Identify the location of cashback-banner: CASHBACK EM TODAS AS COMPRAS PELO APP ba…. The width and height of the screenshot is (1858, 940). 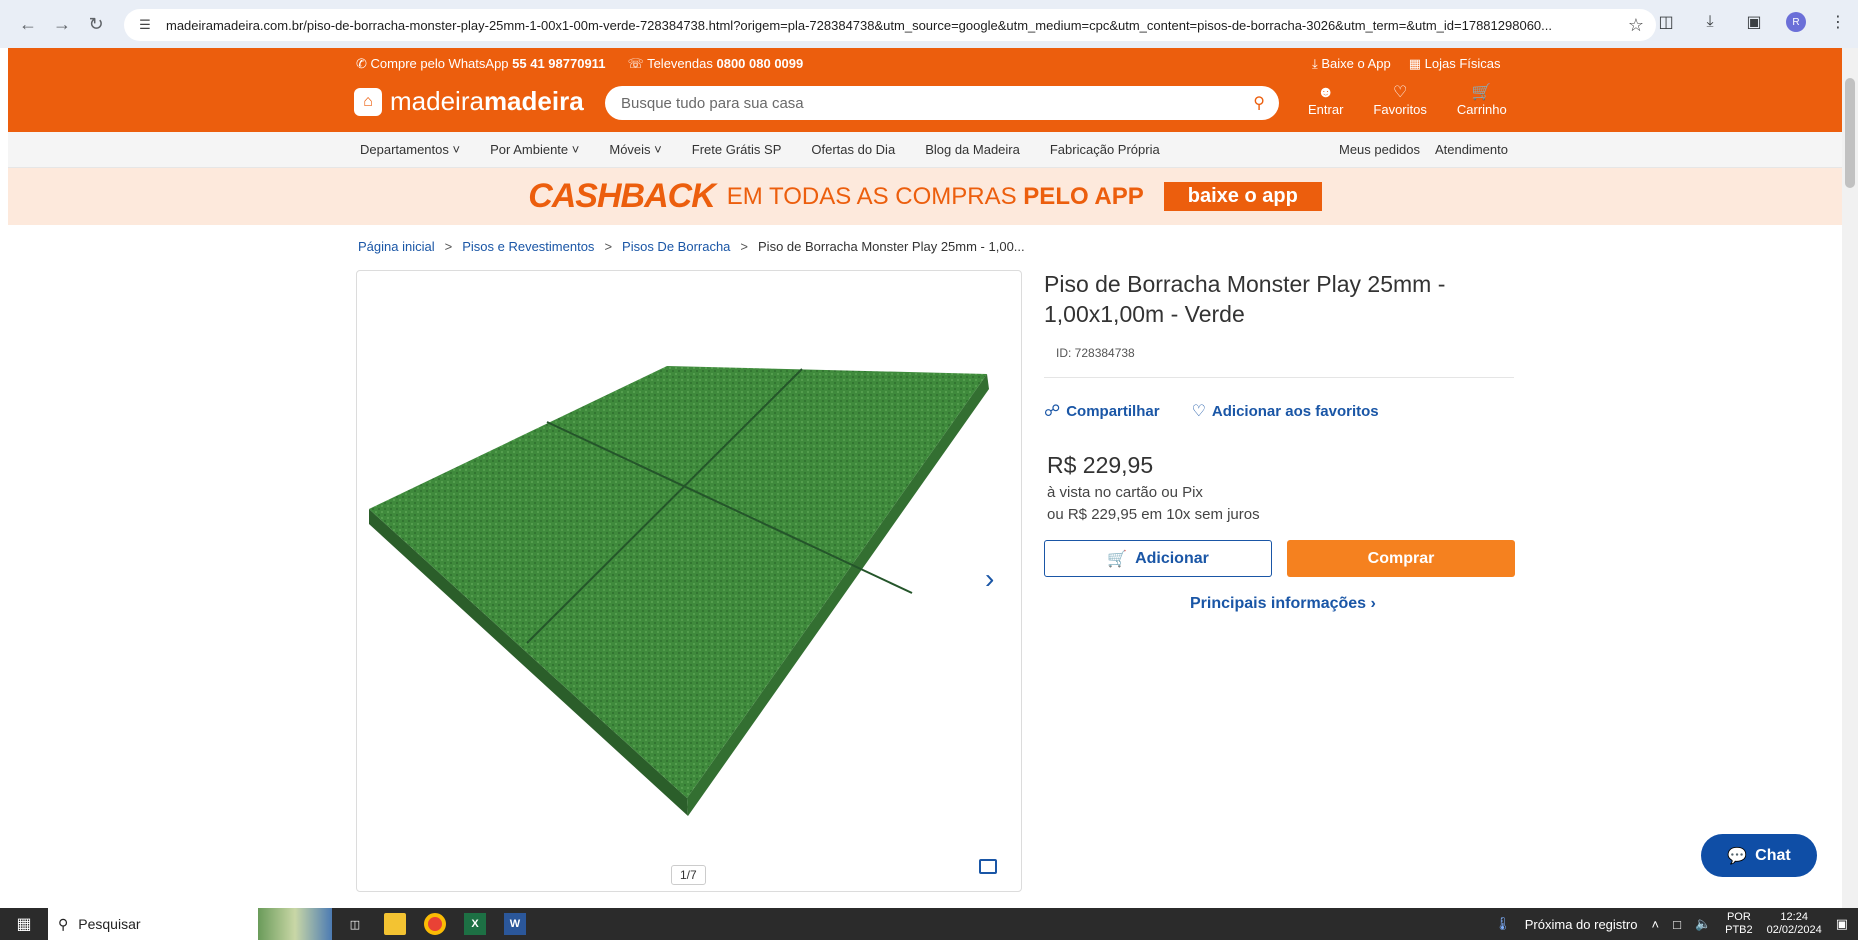
(925, 196).